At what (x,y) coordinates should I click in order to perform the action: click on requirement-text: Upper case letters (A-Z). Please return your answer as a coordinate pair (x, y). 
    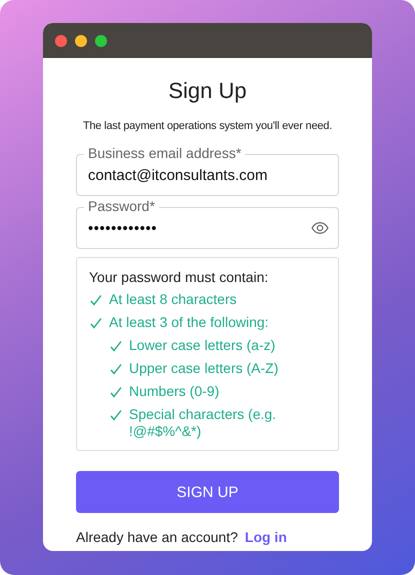
    Looking at the image, I should click on (203, 368).